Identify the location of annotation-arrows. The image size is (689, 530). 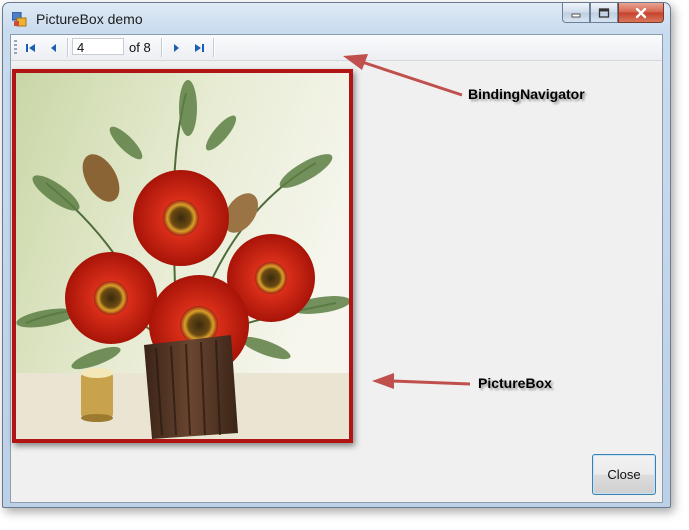
(407, 221).